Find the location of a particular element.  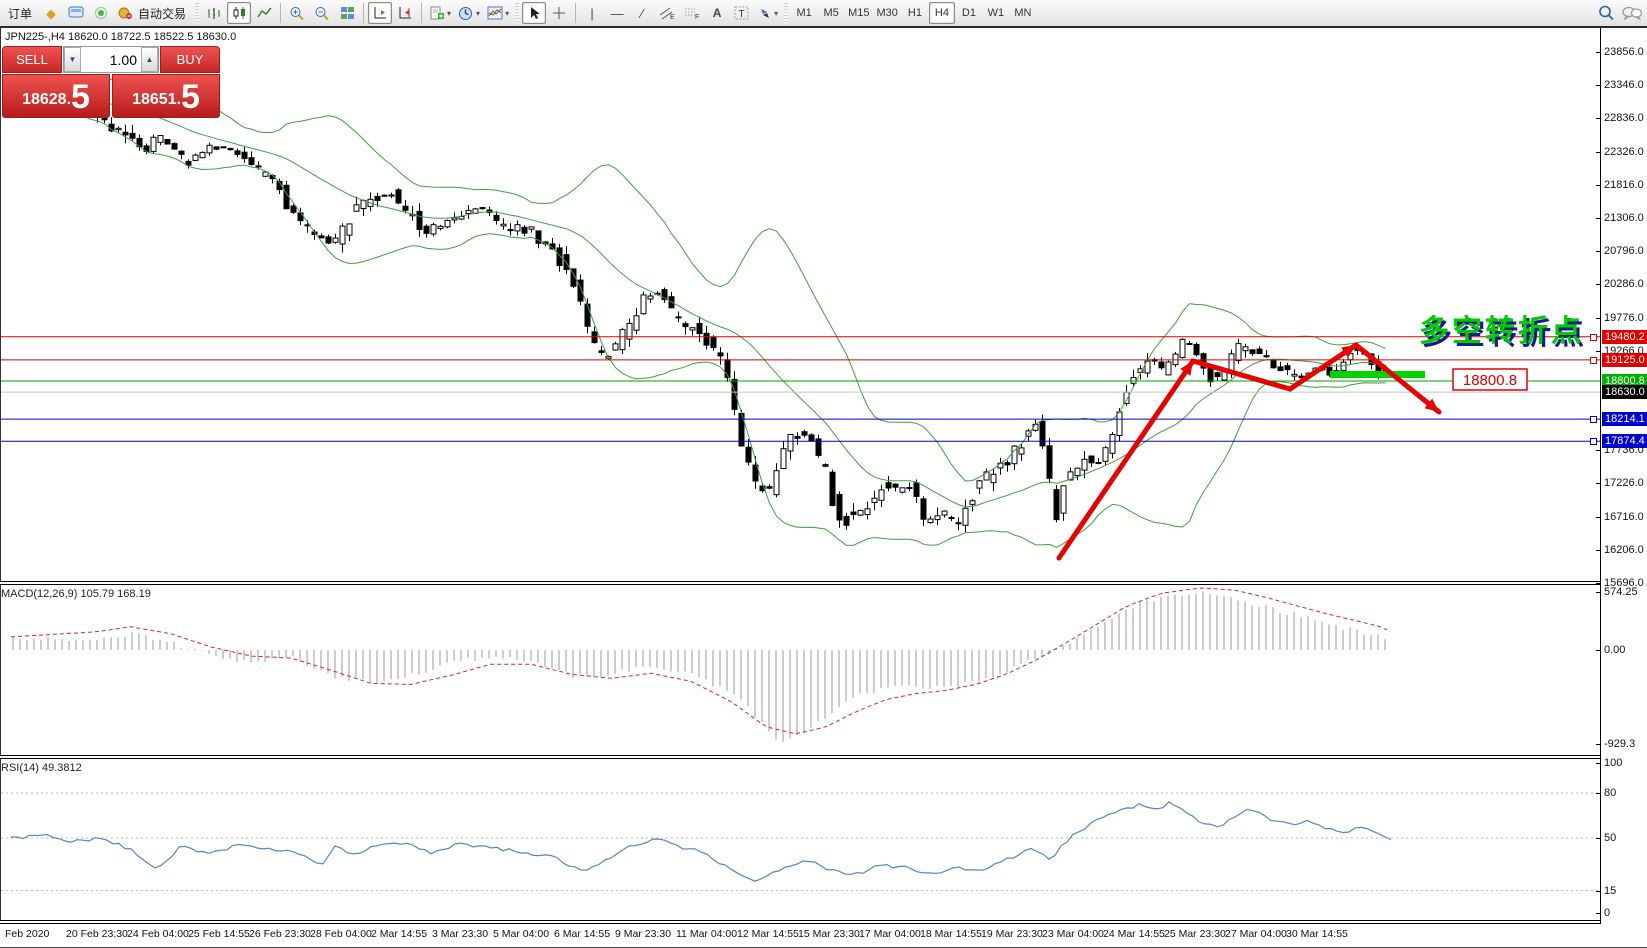

horizontal-line-tool-icon: — is located at coordinates (617, 13).